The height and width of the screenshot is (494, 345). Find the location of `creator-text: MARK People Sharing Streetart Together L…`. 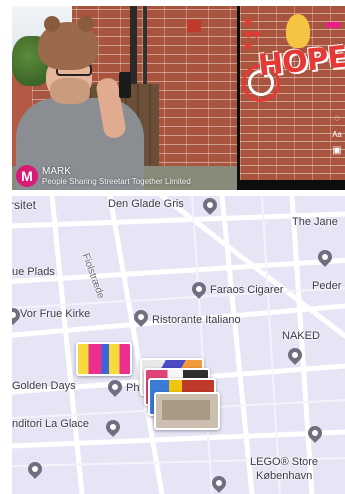

creator-text: MARK People Sharing Streetart Together L… is located at coordinates (116, 176).